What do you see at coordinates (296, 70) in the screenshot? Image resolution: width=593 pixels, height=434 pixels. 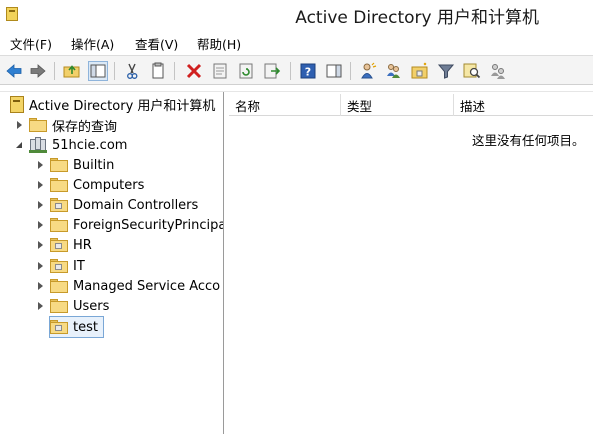 I see `toolbar: ?` at bounding box center [296, 70].